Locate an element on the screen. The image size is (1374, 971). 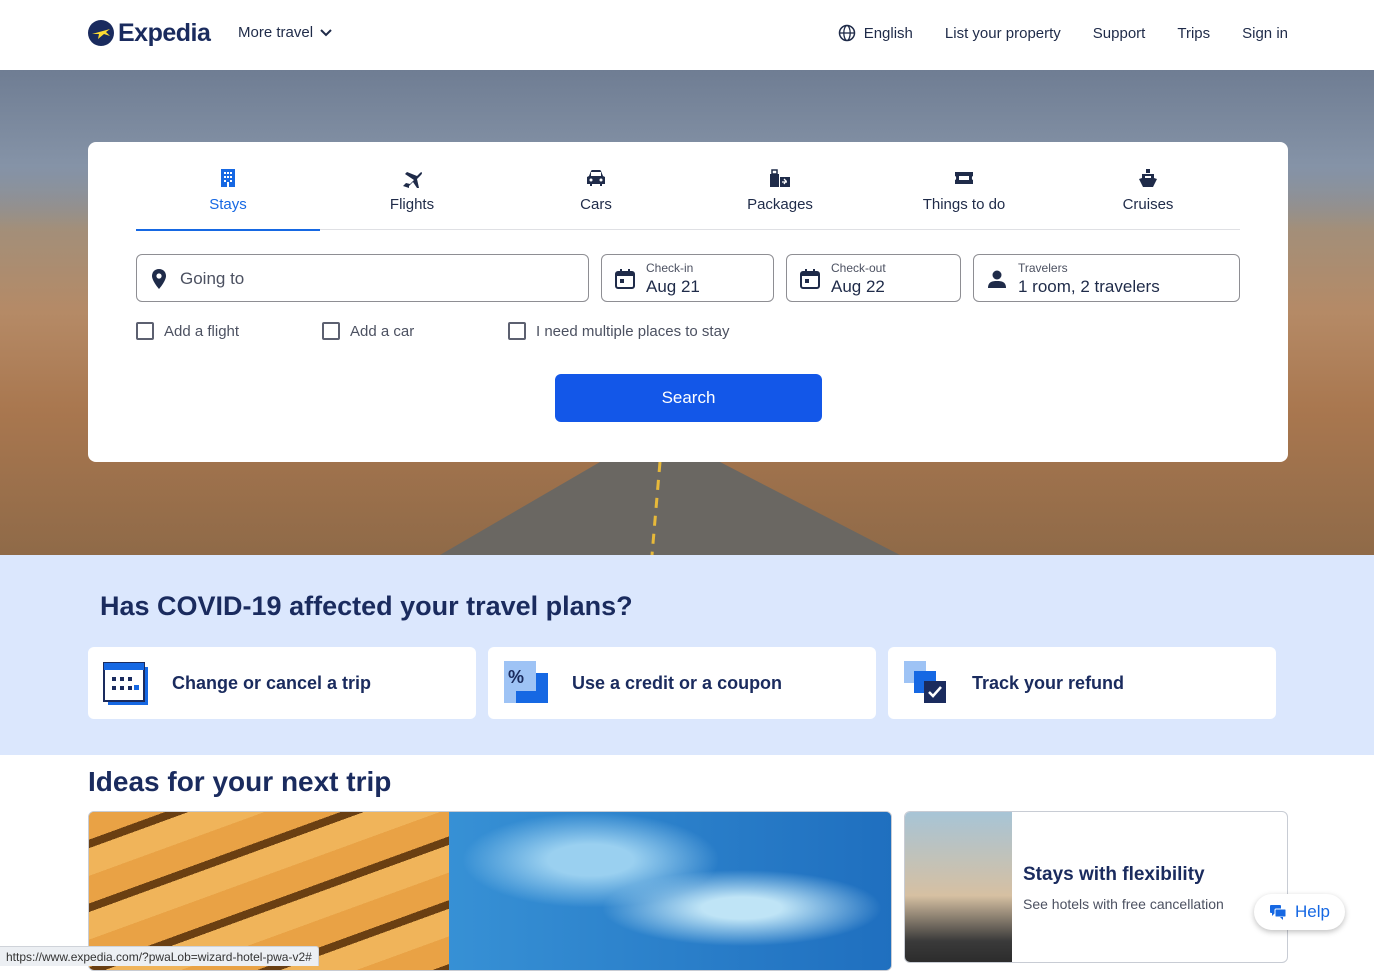
track-refund-label: Track your refund is located at coordinates (1048, 682).